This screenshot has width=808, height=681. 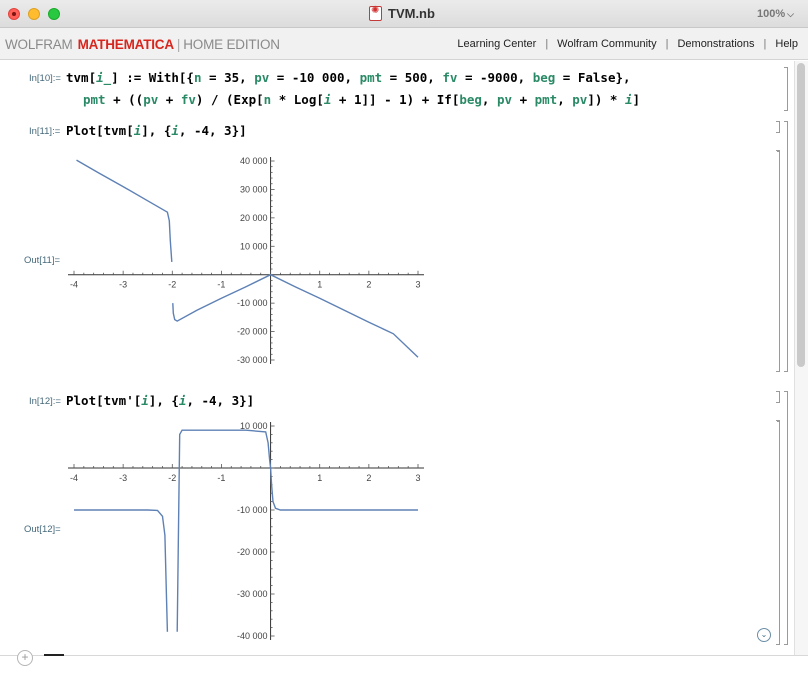 I want to click on window-title: TVM.nb, so click(x=411, y=13).